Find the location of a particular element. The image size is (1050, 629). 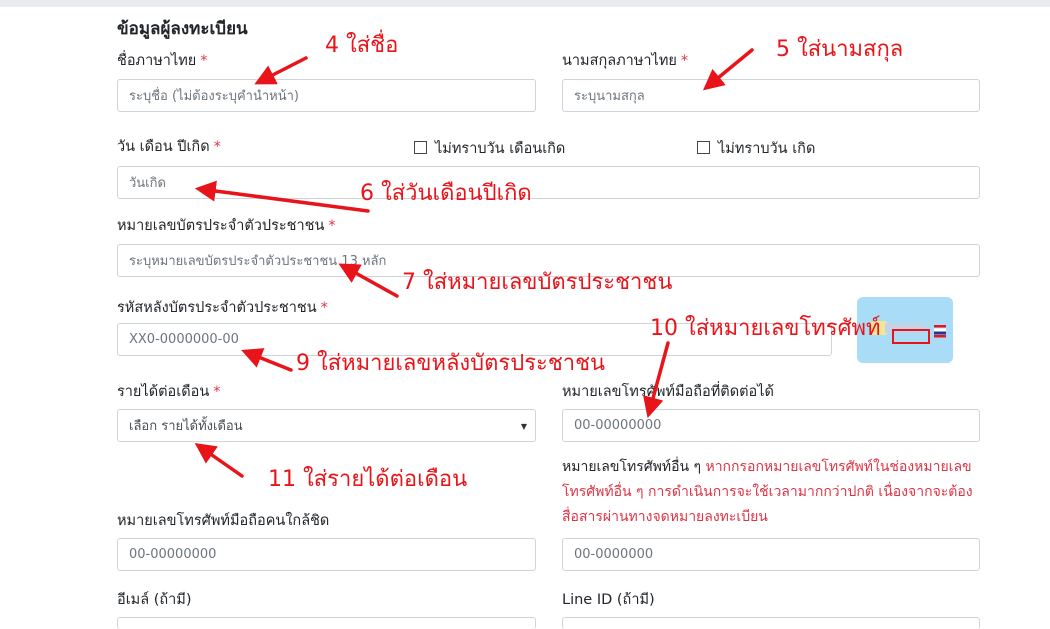

annotation-10: 10 ใส่หมายเลขโทรศัพท์ is located at coordinates (765, 328).